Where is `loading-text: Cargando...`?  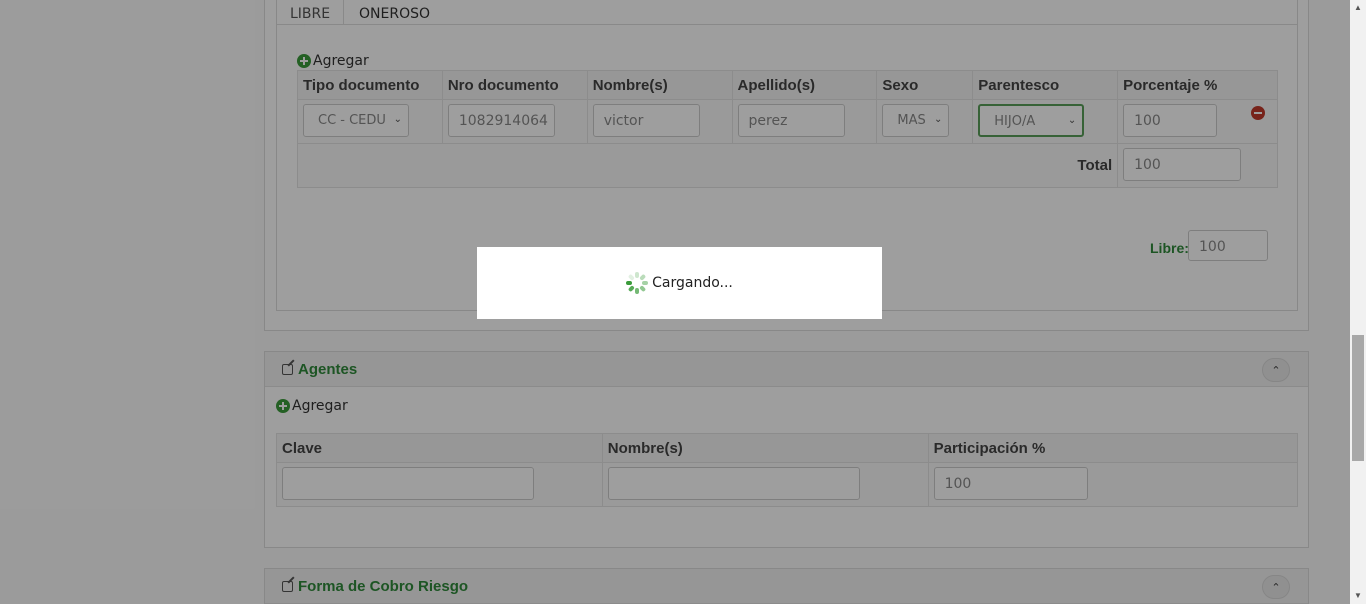
loading-text: Cargando... is located at coordinates (692, 283).